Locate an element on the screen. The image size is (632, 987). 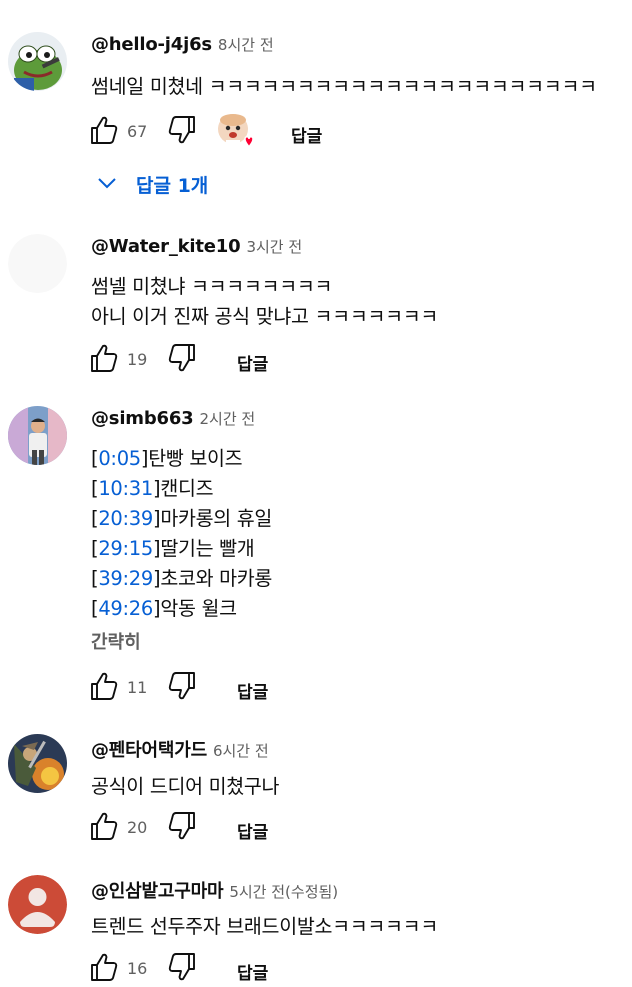
replies-count-label: 답글 1개 is located at coordinates (172, 186).